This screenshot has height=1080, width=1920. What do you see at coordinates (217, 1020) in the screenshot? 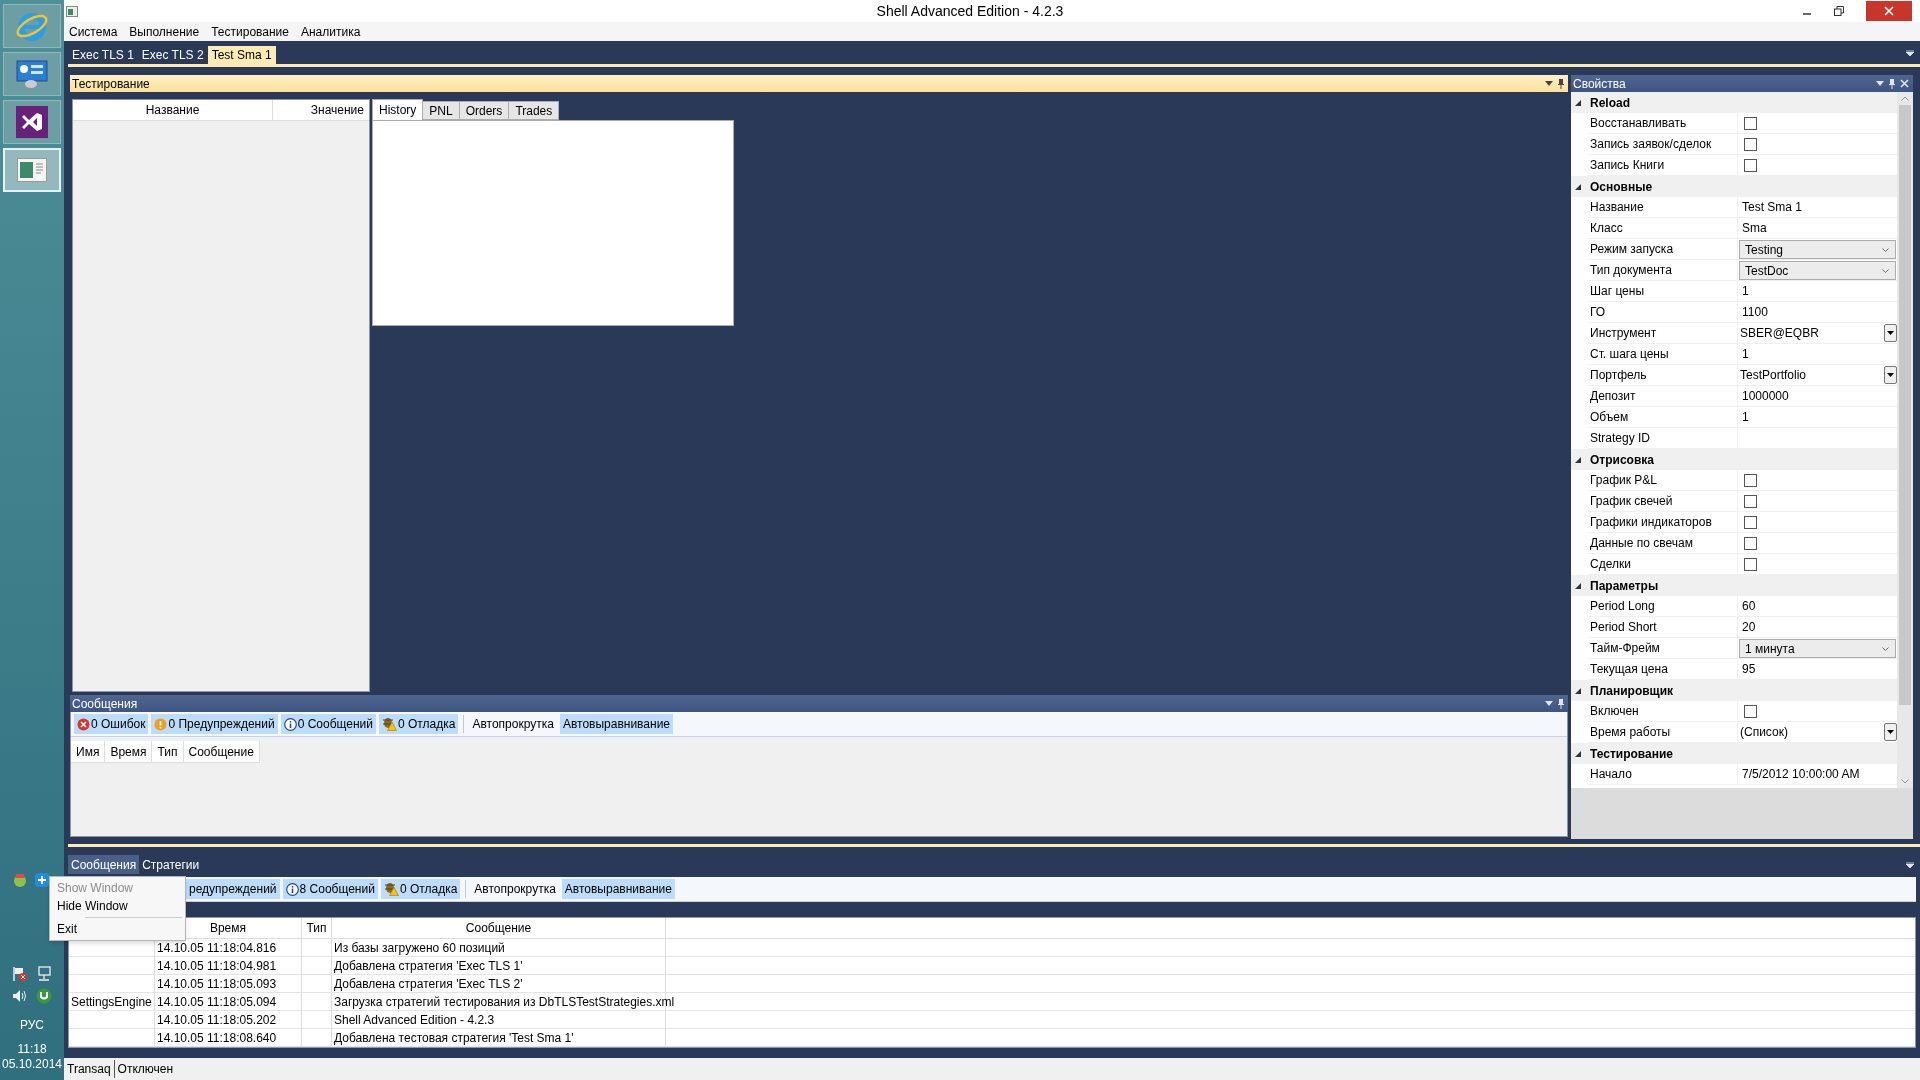
I see `table-cell-text: 14.10.05 11:18:05.202` at bounding box center [217, 1020].